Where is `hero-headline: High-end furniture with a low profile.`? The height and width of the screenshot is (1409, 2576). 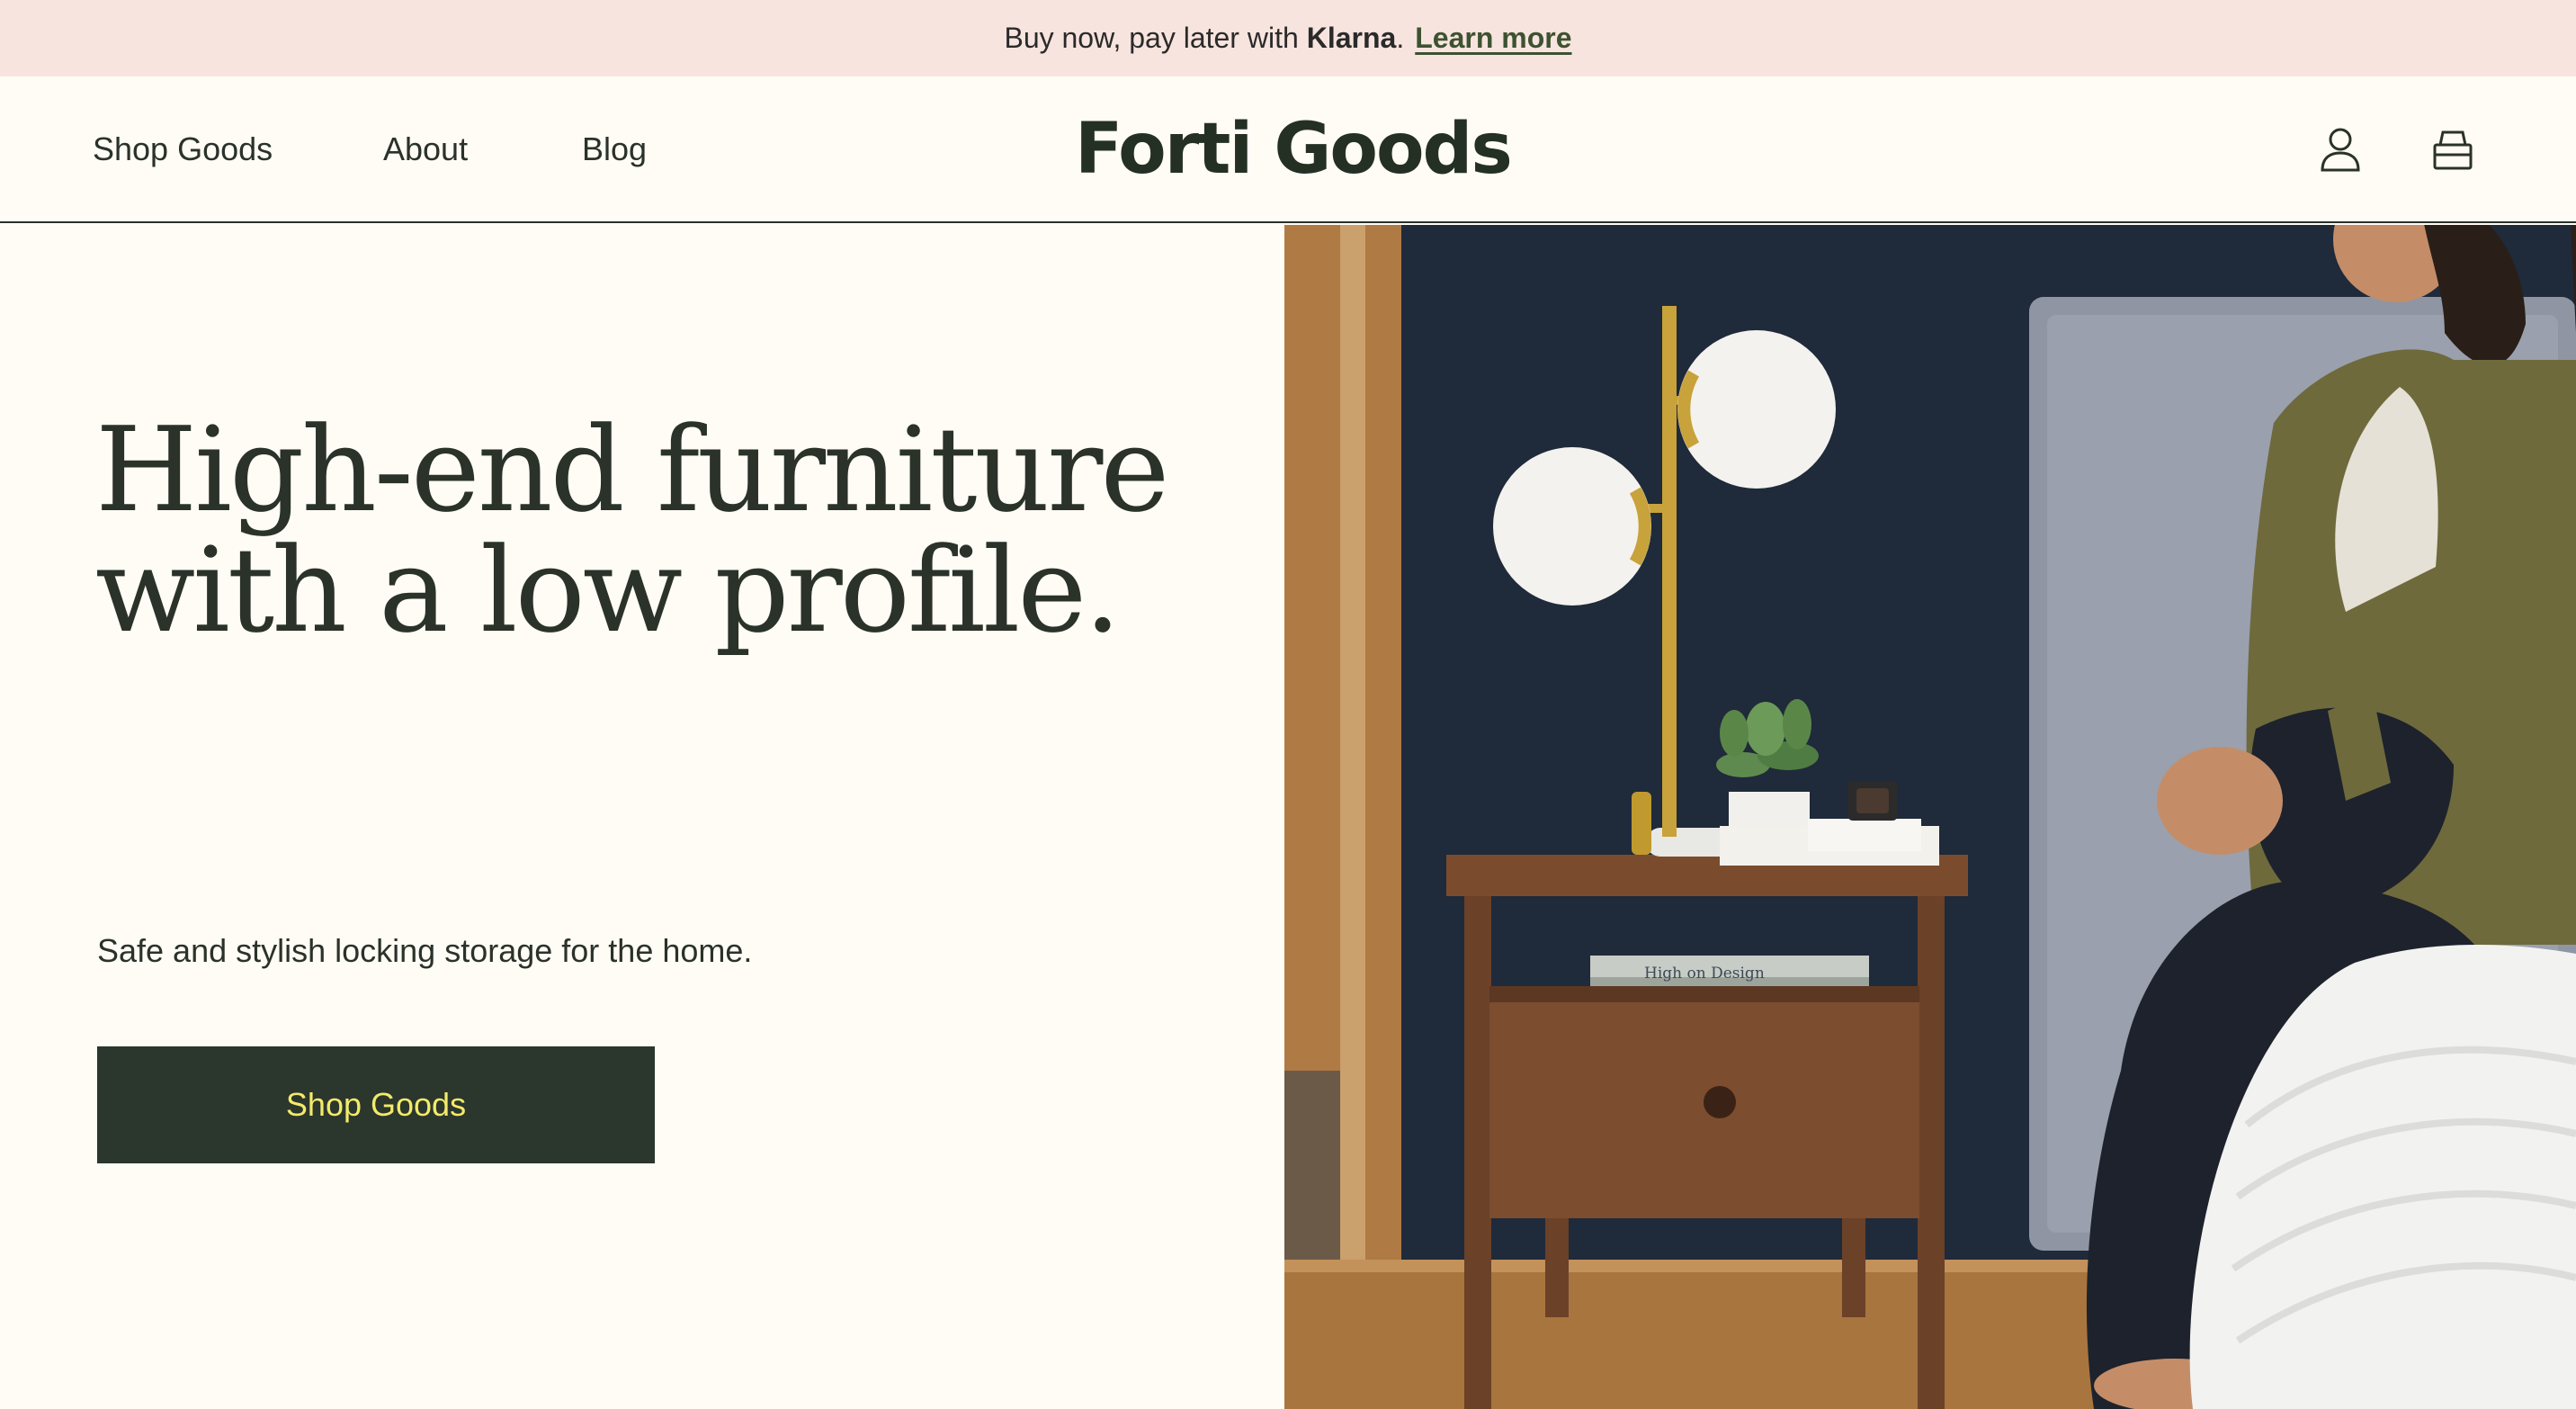 hero-headline: High-end furniture with a low profile. is located at coordinates (635, 530).